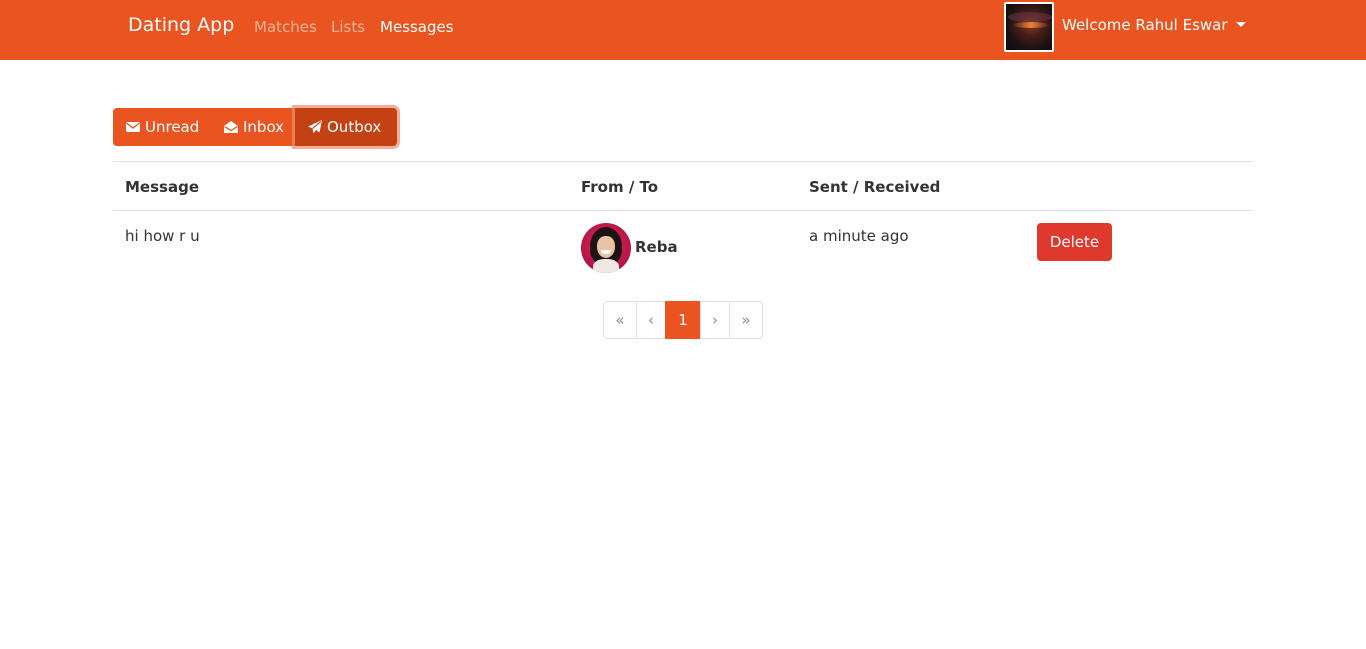 This screenshot has width=1366, height=649. What do you see at coordinates (133, 127) in the screenshot?
I see `envelope-icon` at bounding box center [133, 127].